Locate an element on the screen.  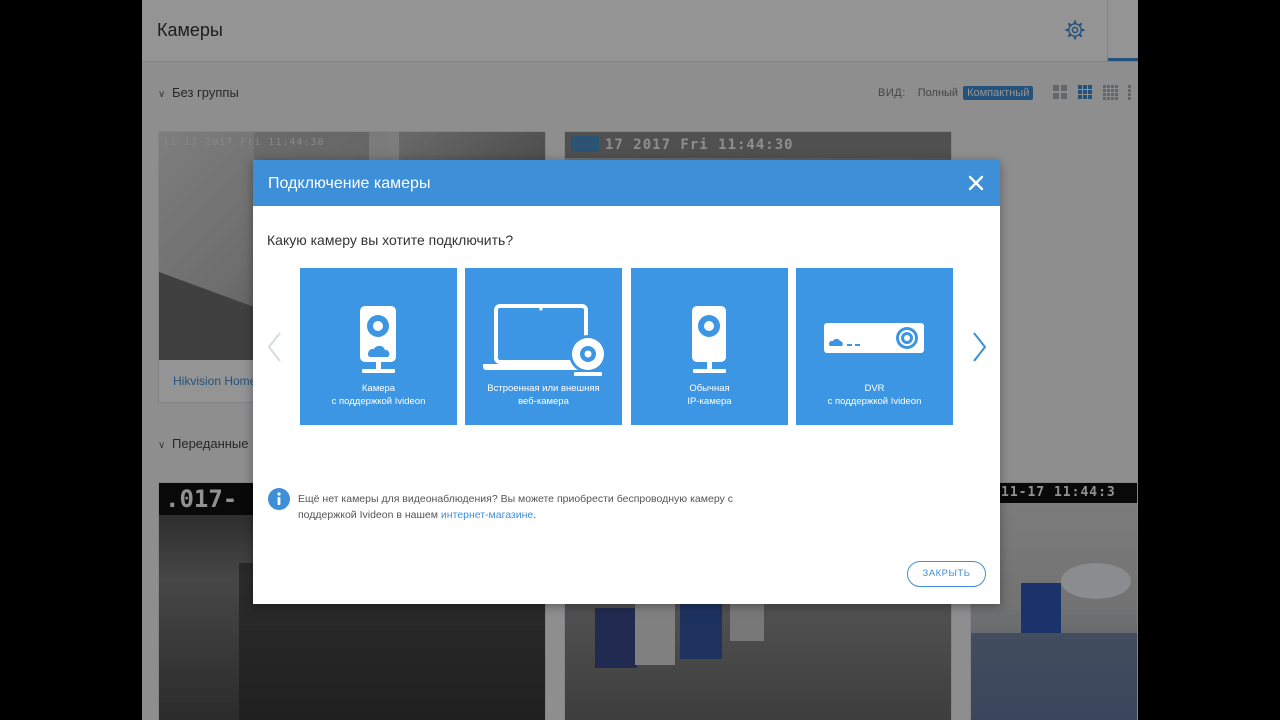
card-label: DVR с поддержкой Ivideon is located at coordinates (874, 395).